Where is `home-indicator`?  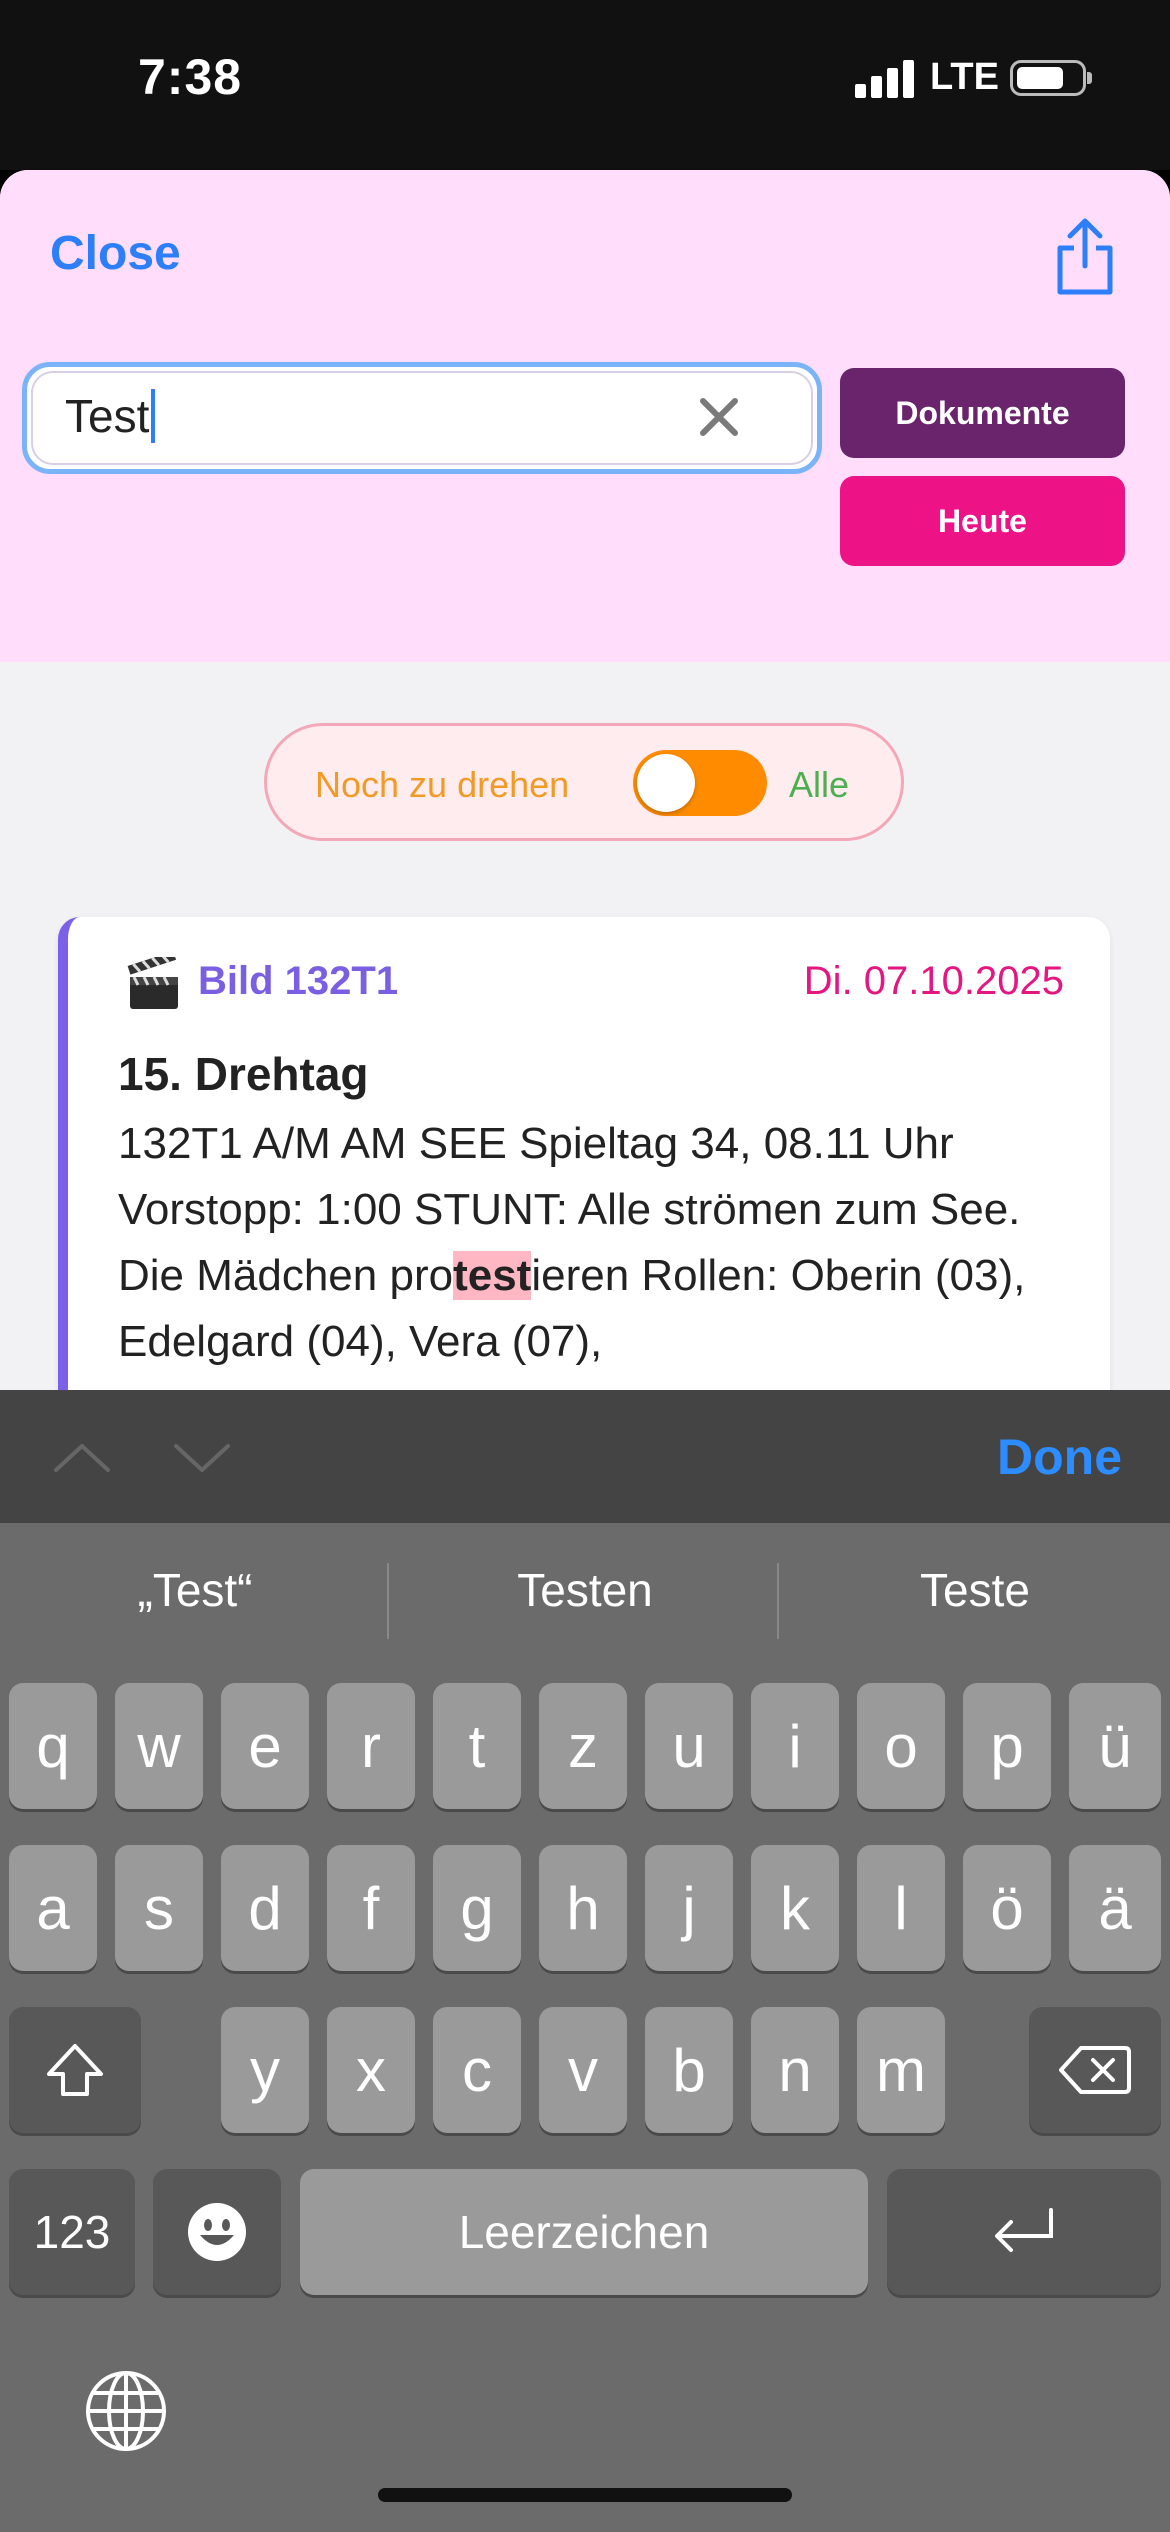
home-indicator is located at coordinates (585, 2495).